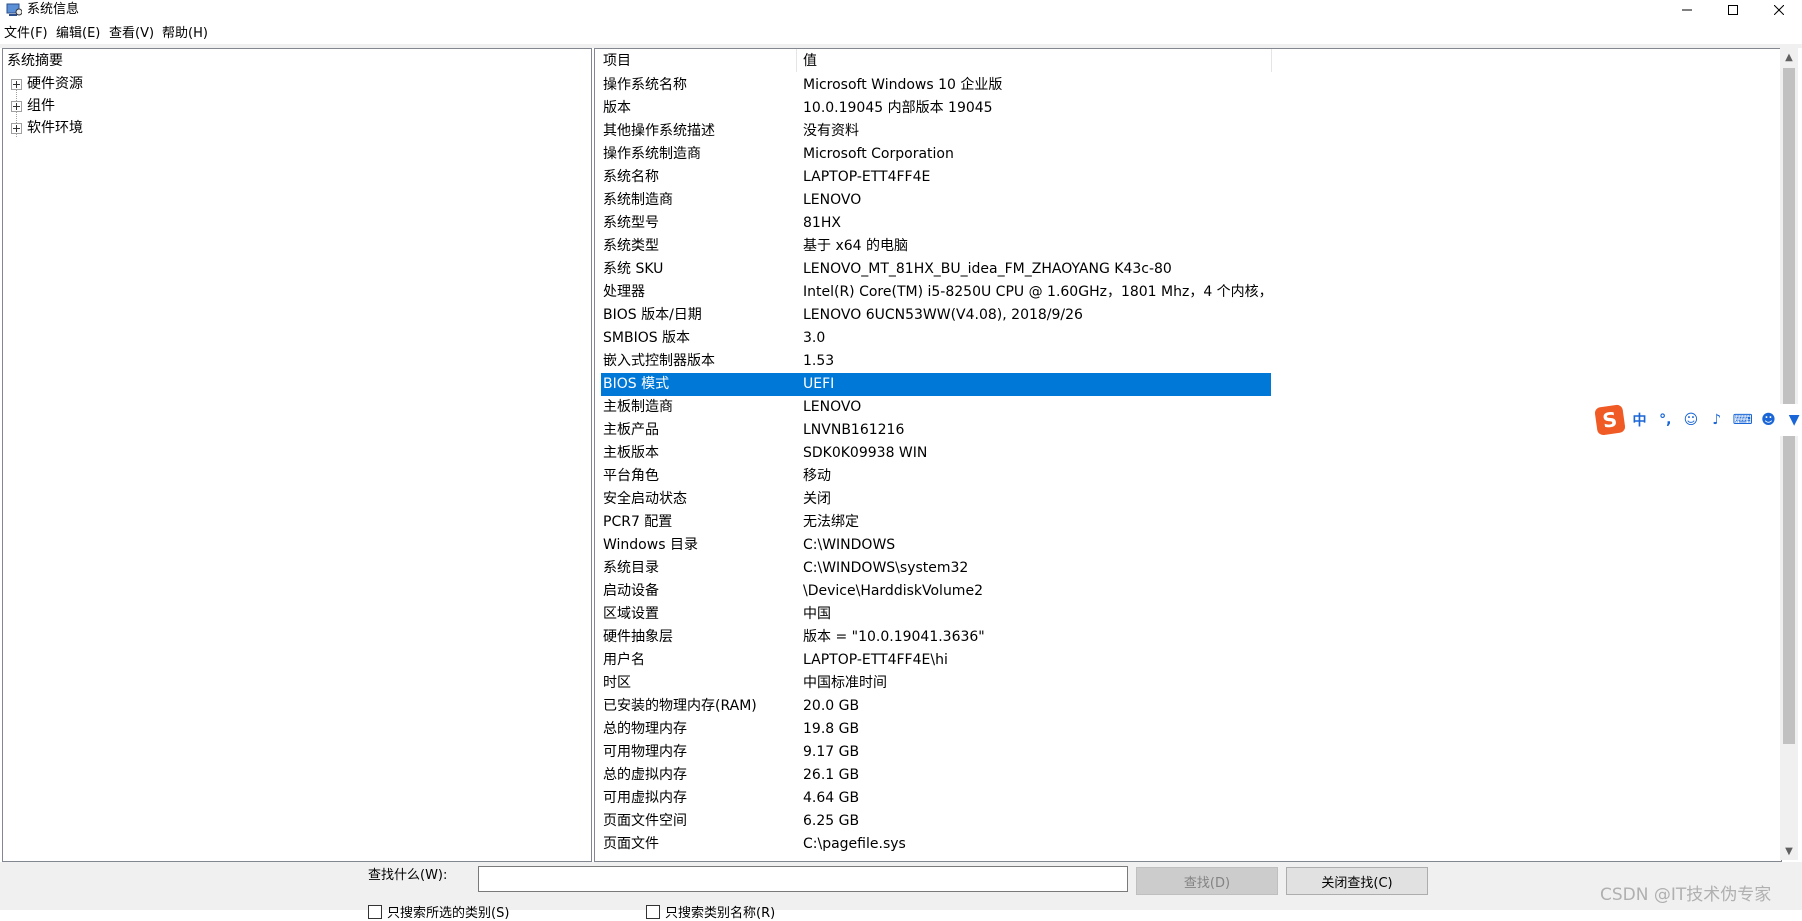  What do you see at coordinates (1610, 420) in the screenshot?
I see `sogou-logo-icon: S` at bounding box center [1610, 420].